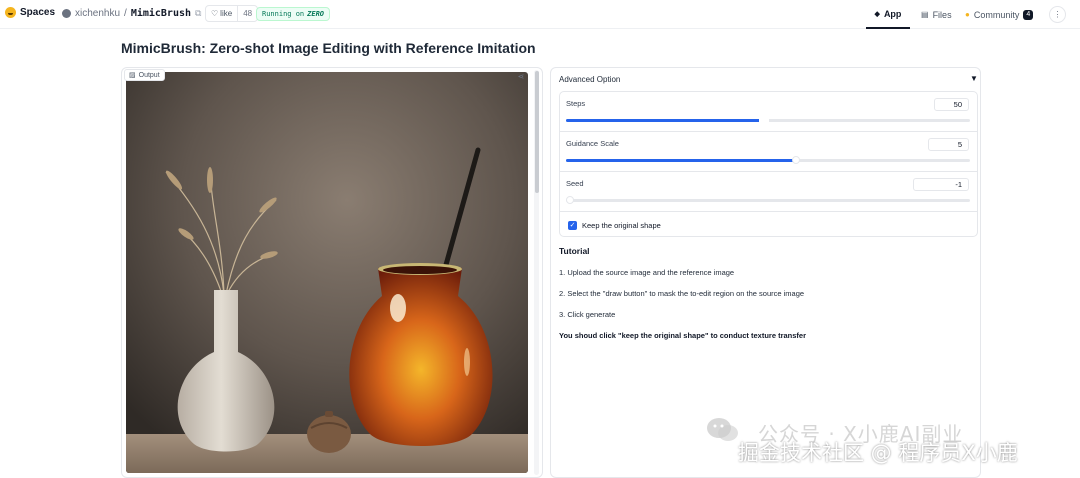  What do you see at coordinates (575, 183) in the screenshot?
I see `seed-label: Seed` at bounding box center [575, 183].